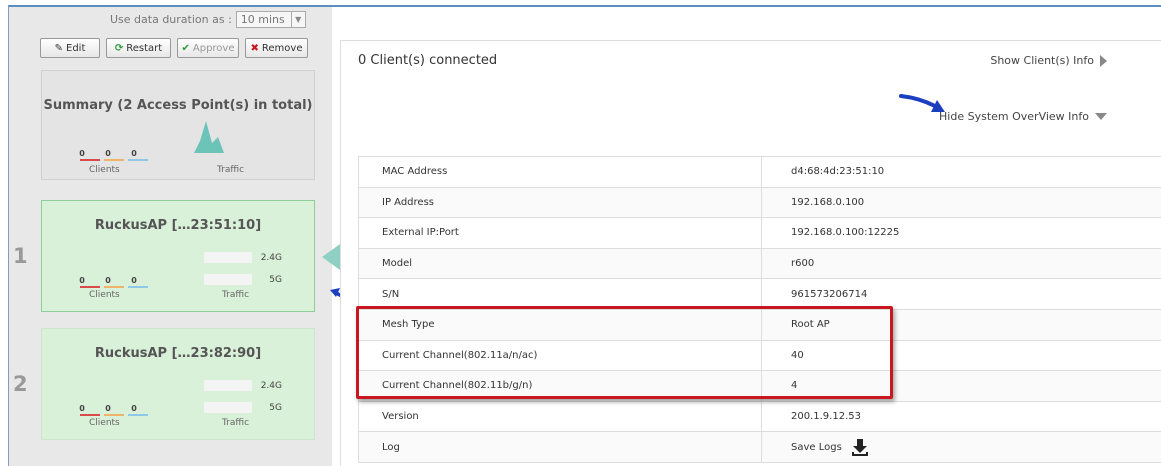 This screenshot has height=466, width=1161. Describe the element at coordinates (560, 324) in the screenshot. I see `row-label: Mesh Type` at that location.